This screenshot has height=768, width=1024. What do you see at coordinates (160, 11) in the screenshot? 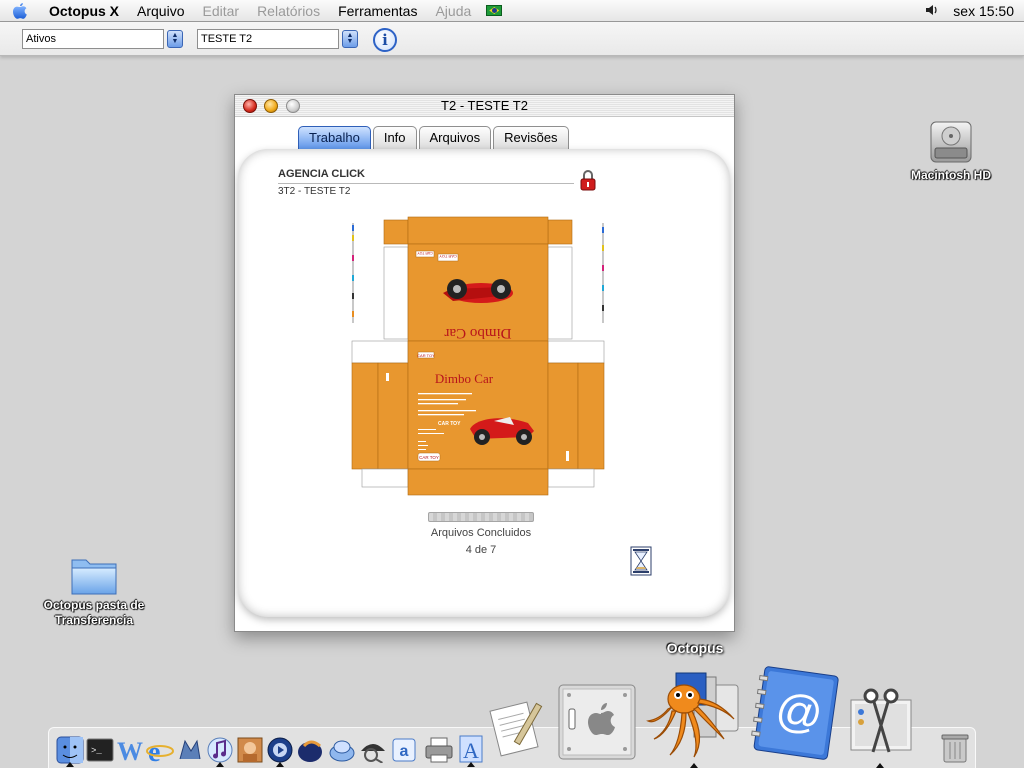
I see `menu-arquivo: Arquivo` at bounding box center [160, 11].